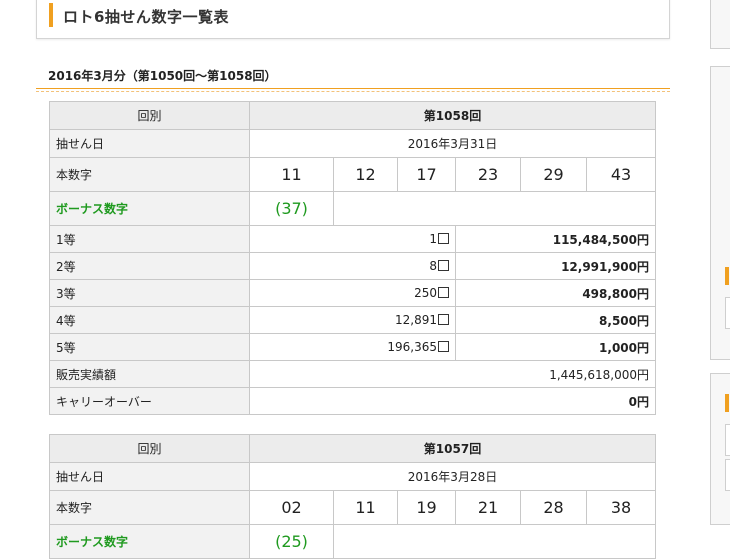 The image size is (730, 559). Describe the element at coordinates (555, 293) in the screenshot. I see `prize-amount: 498,800円` at that location.